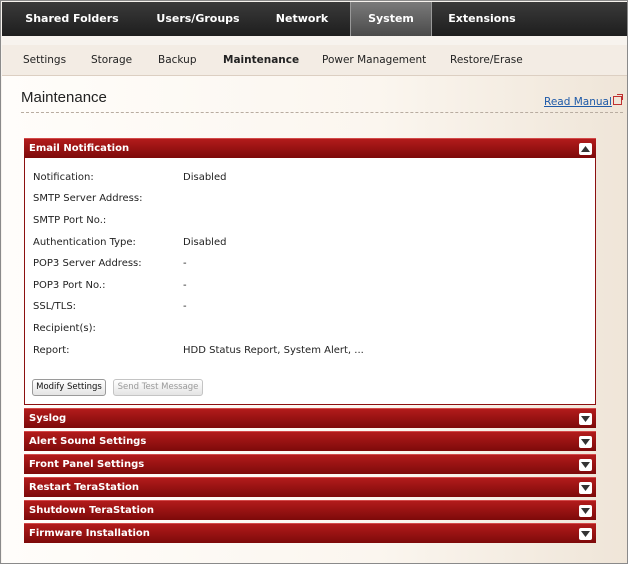 The image size is (628, 564). I want to click on external-link-icon, so click(618, 99).